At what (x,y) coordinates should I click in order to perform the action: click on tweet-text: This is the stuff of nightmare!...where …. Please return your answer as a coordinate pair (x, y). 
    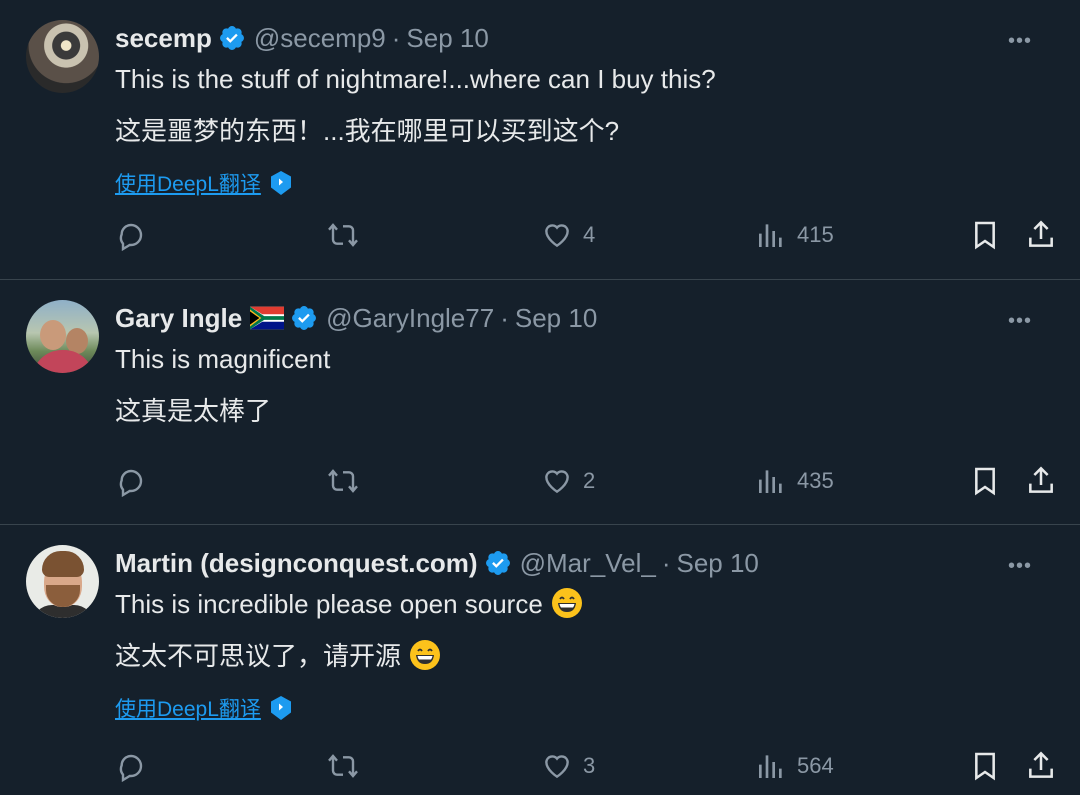
    Looking at the image, I should click on (415, 79).